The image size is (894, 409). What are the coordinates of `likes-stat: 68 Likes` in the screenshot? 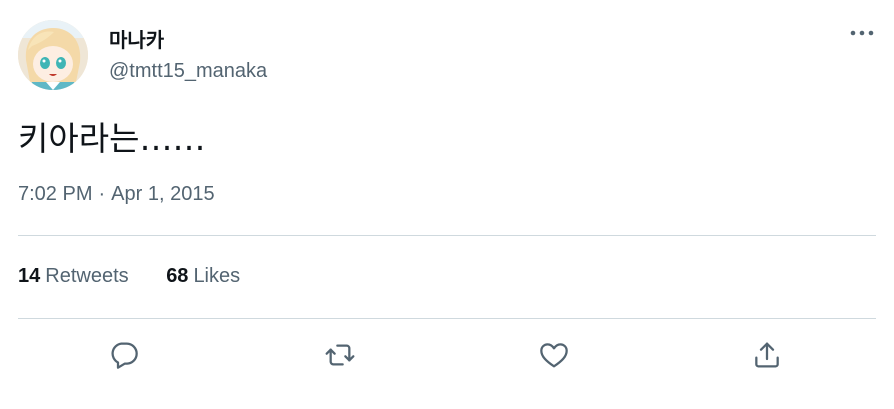 It's located at (203, 276).